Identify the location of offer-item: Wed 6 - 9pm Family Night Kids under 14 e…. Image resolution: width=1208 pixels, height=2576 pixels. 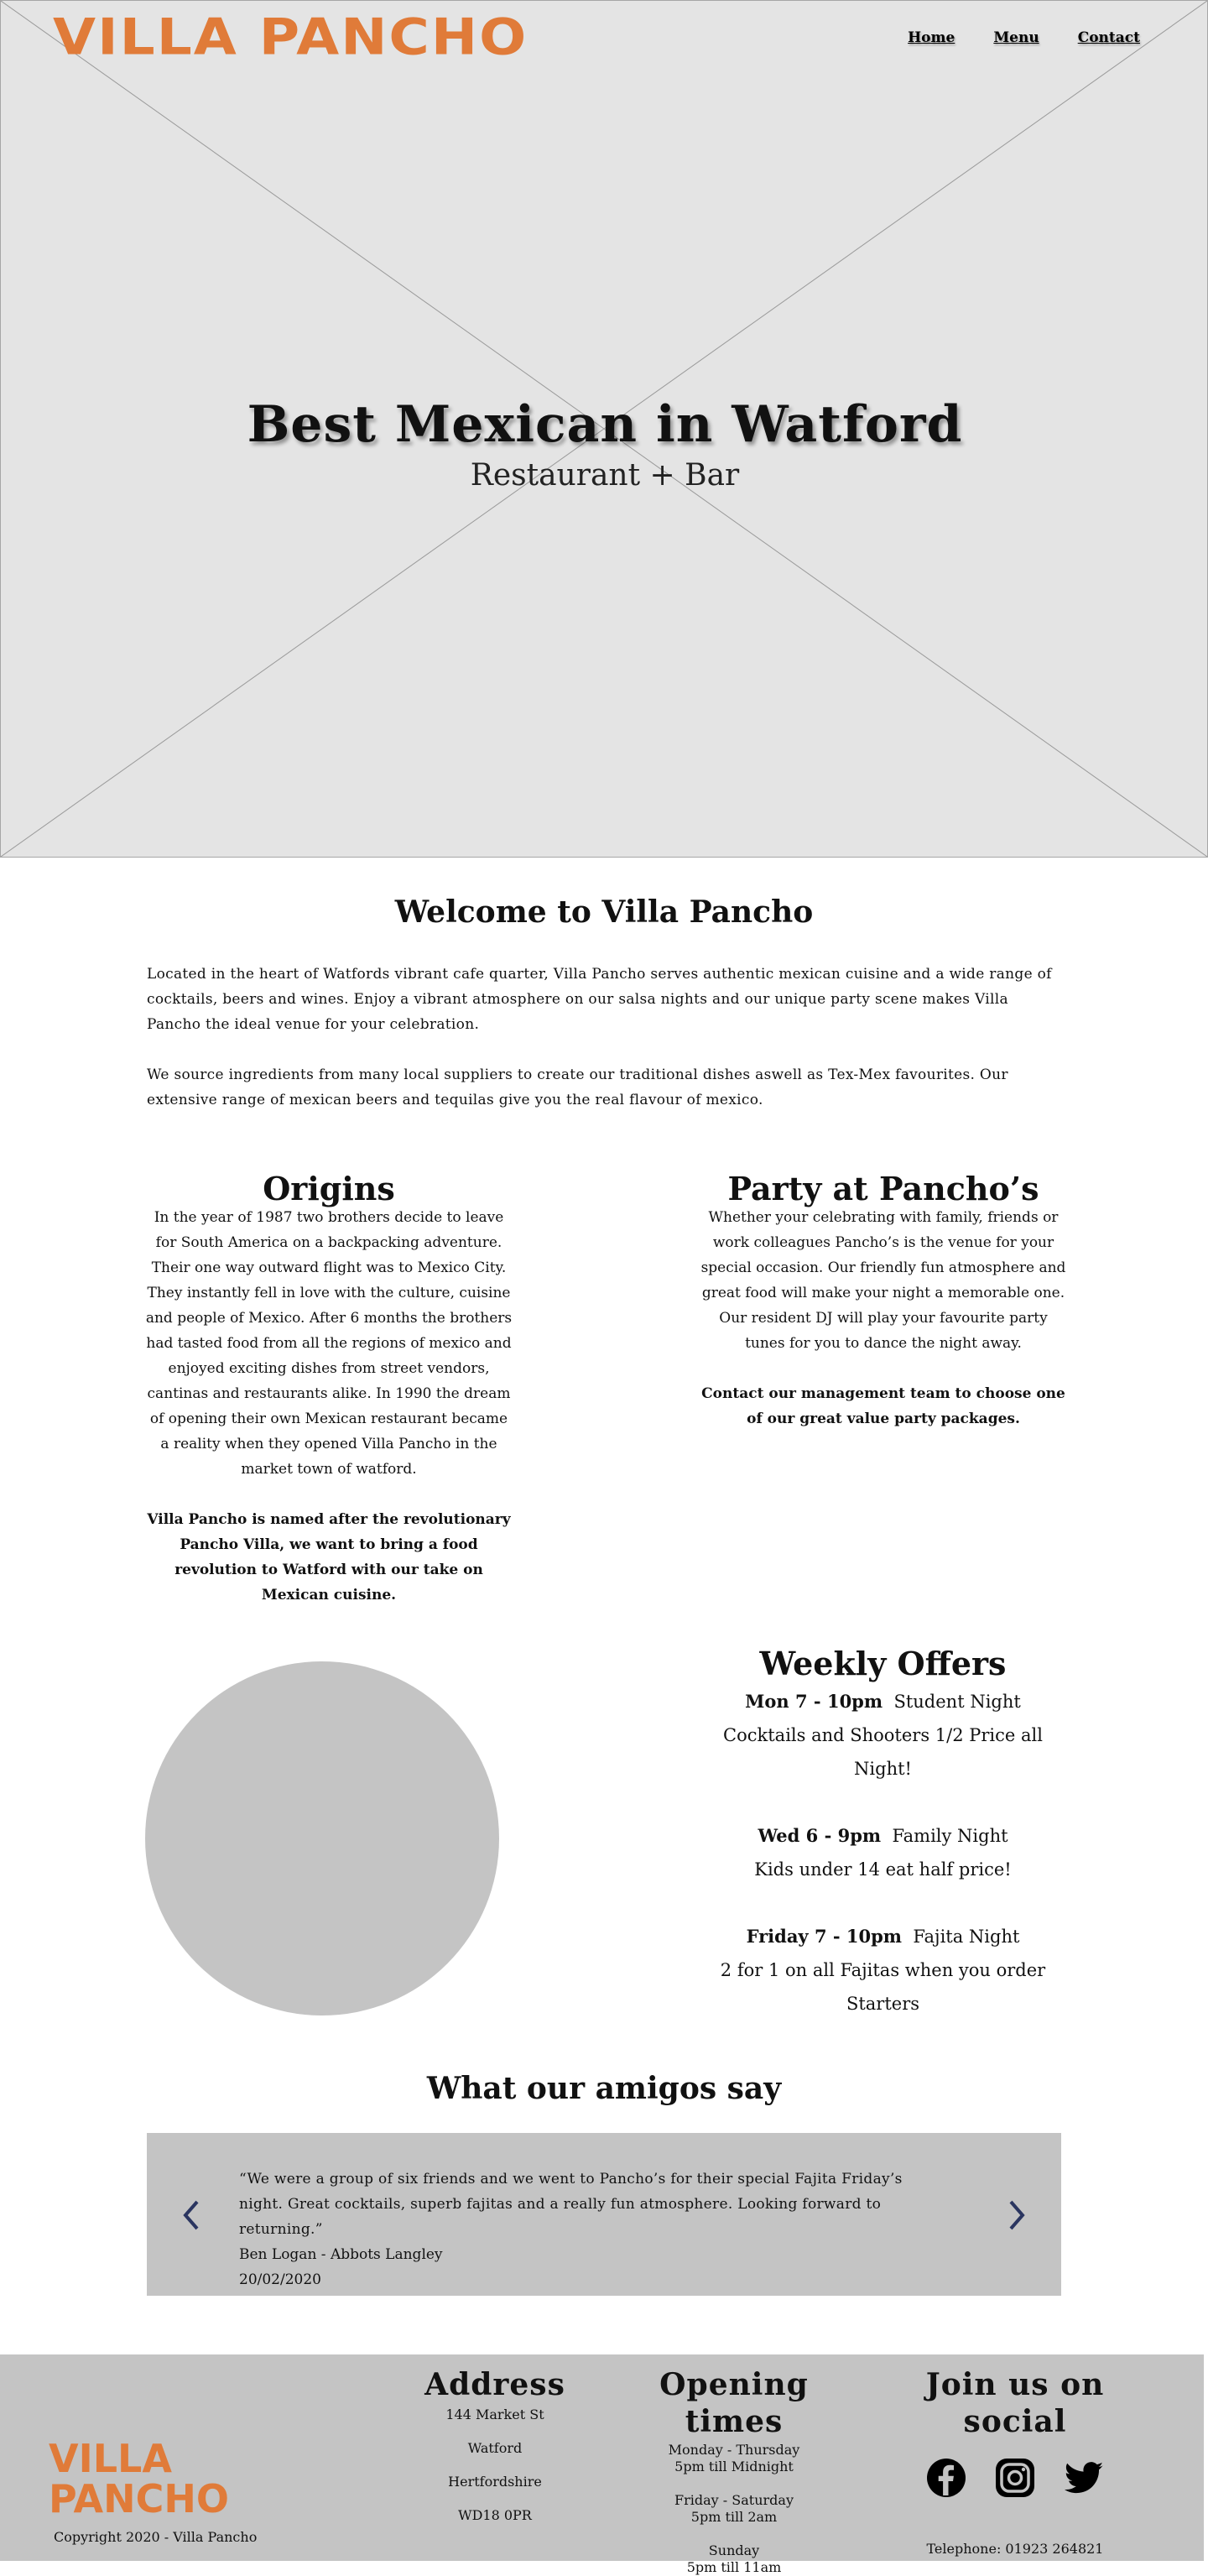
(883, 1852).